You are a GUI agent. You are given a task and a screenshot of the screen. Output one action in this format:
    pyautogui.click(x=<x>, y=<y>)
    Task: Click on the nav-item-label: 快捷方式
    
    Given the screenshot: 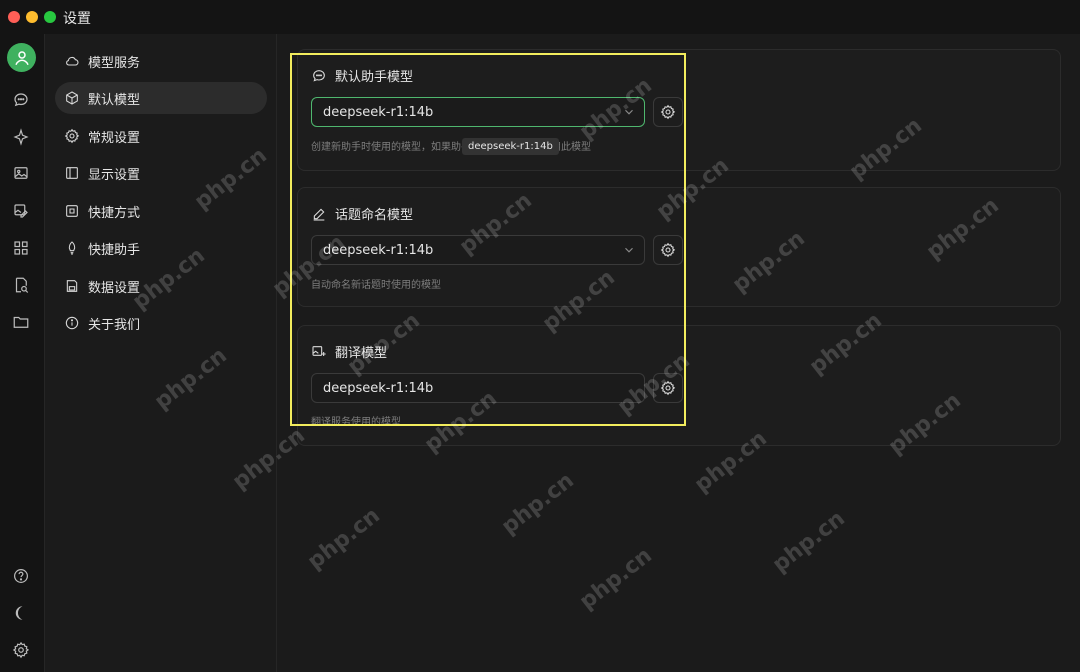 What is the action you would take?
    pyautogui.click(x=114, y=213)
    